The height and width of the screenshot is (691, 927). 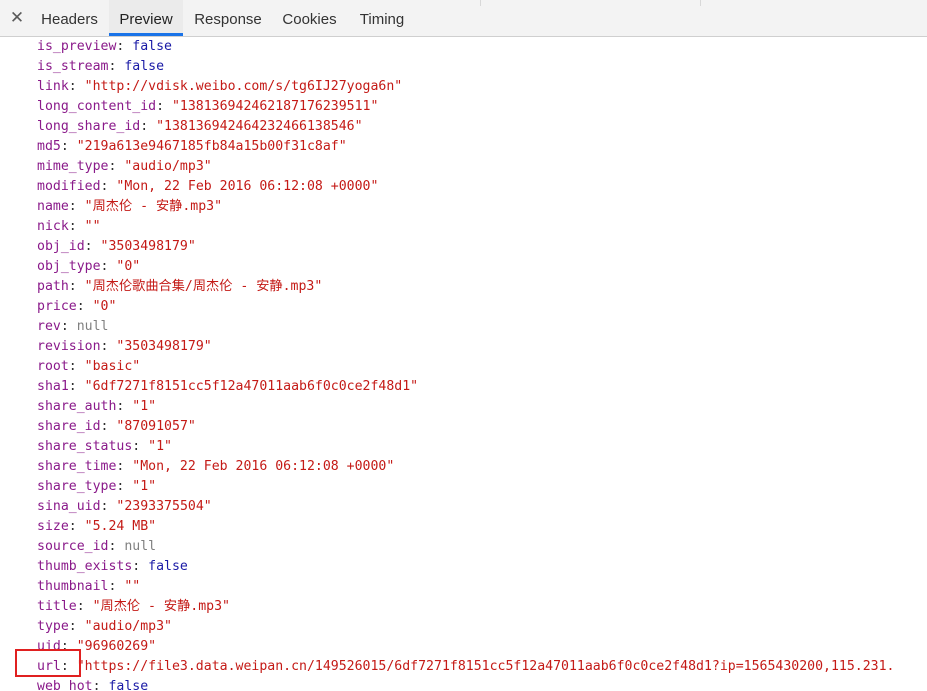 I want to click on property-key: is_preview, so click(x=77, y=46).